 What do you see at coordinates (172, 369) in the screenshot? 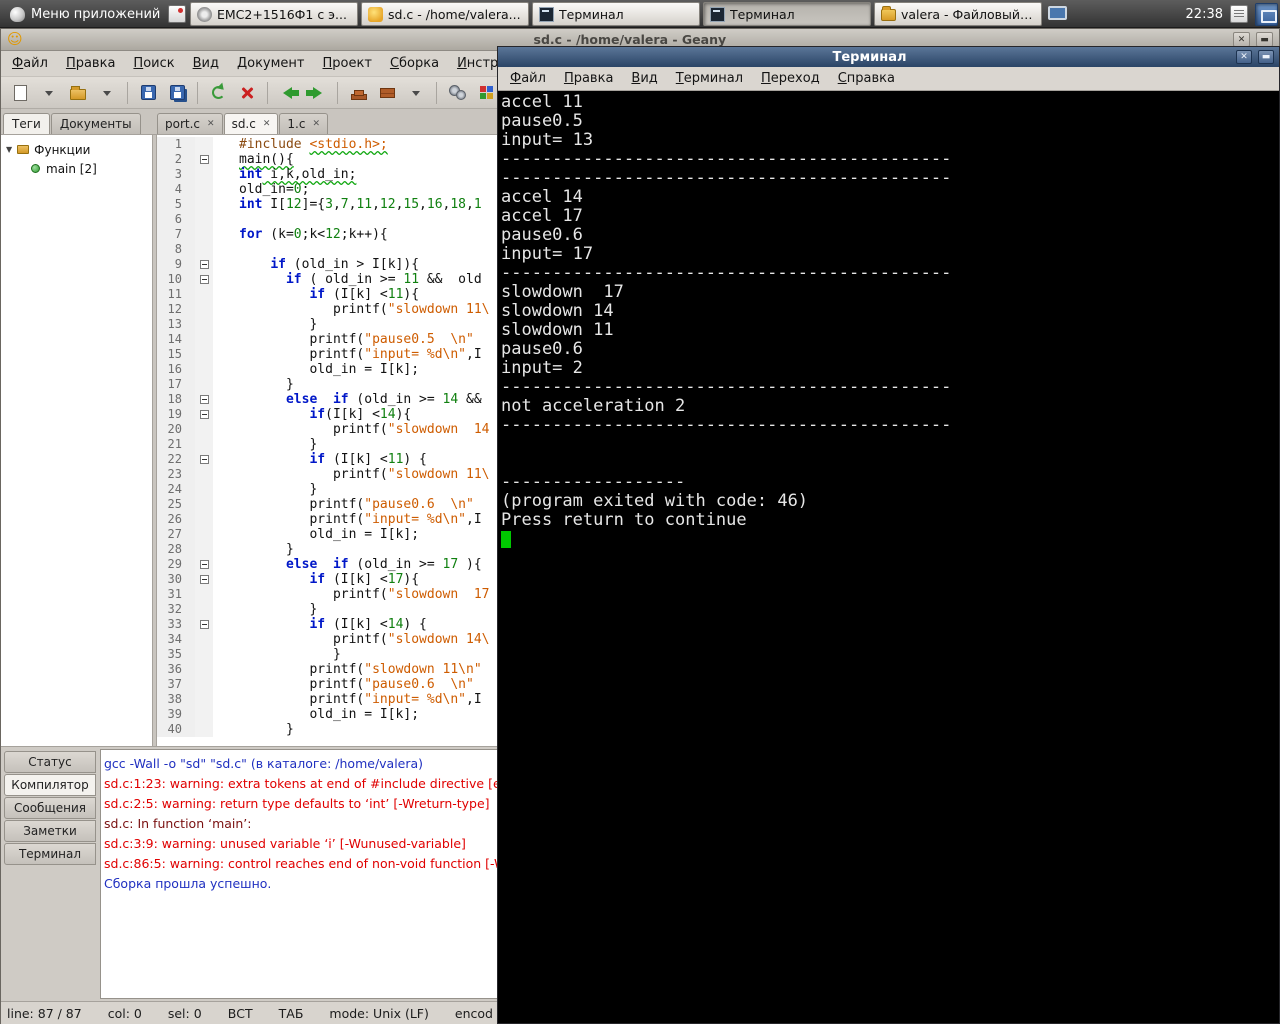
I see `line-number: 16` at bounding box center [172, 369].